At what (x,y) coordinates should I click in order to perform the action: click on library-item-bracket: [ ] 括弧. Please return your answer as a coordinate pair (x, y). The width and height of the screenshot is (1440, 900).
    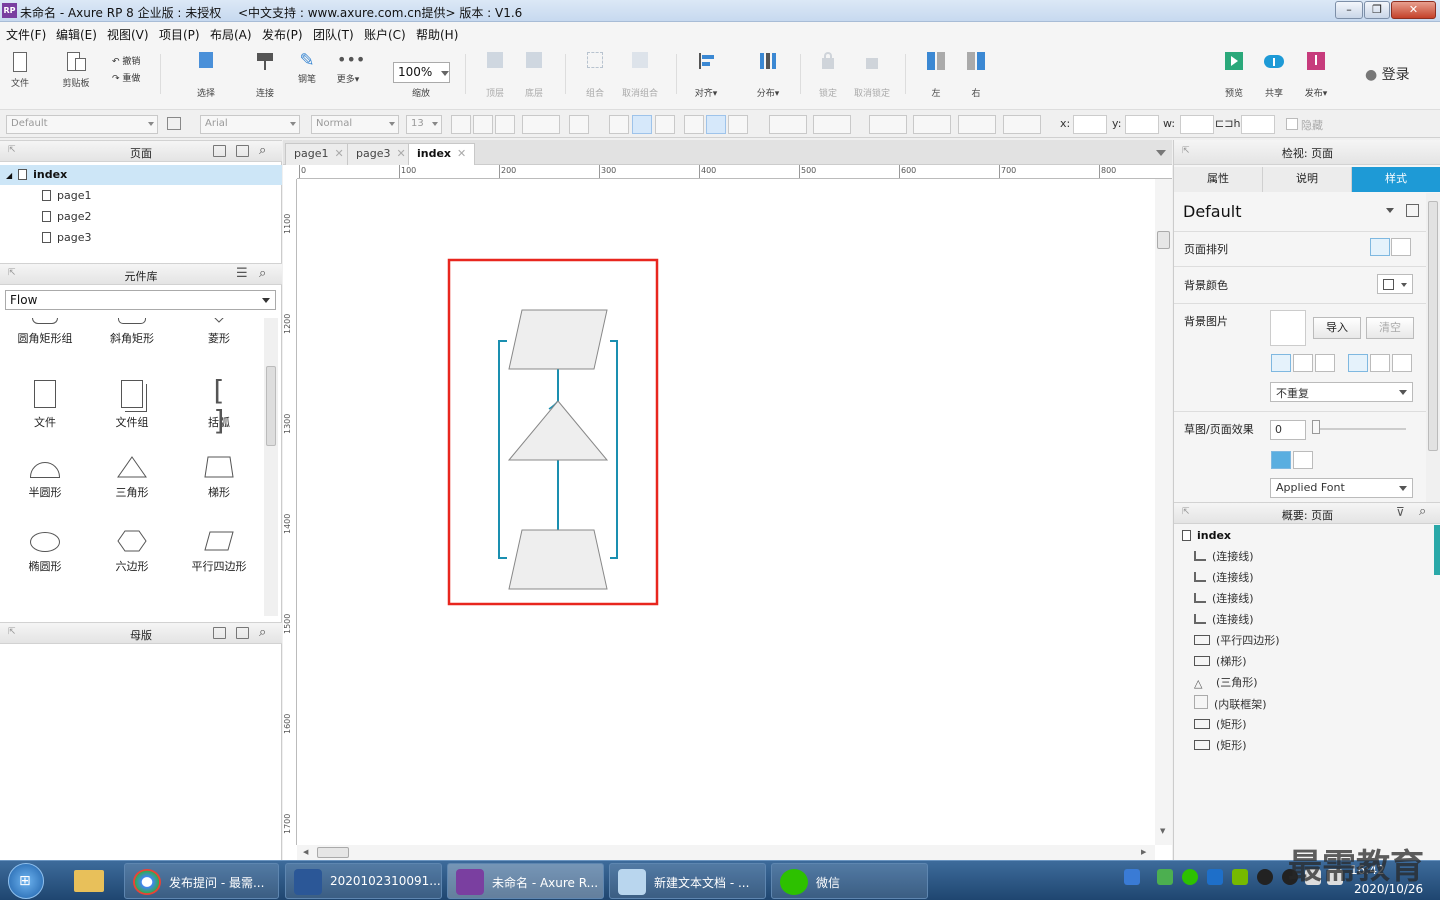
    Looking at the image, I should click on (219, 406).